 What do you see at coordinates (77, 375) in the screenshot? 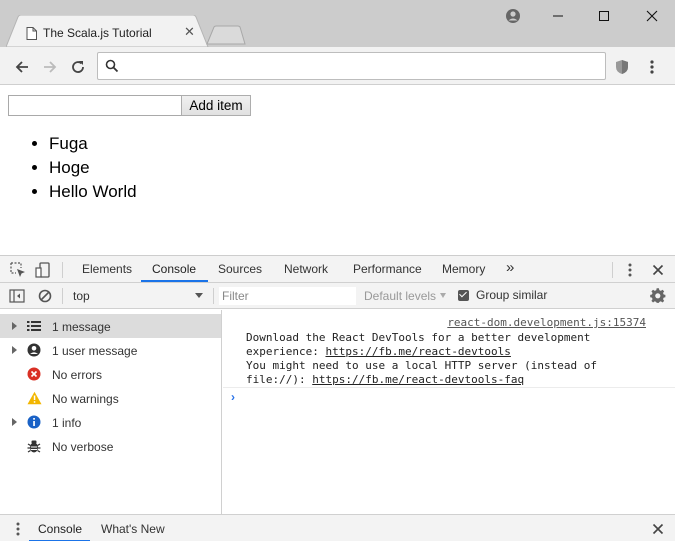
I see `sidebar-item-label: No errors` at bounding box center [77, 375].